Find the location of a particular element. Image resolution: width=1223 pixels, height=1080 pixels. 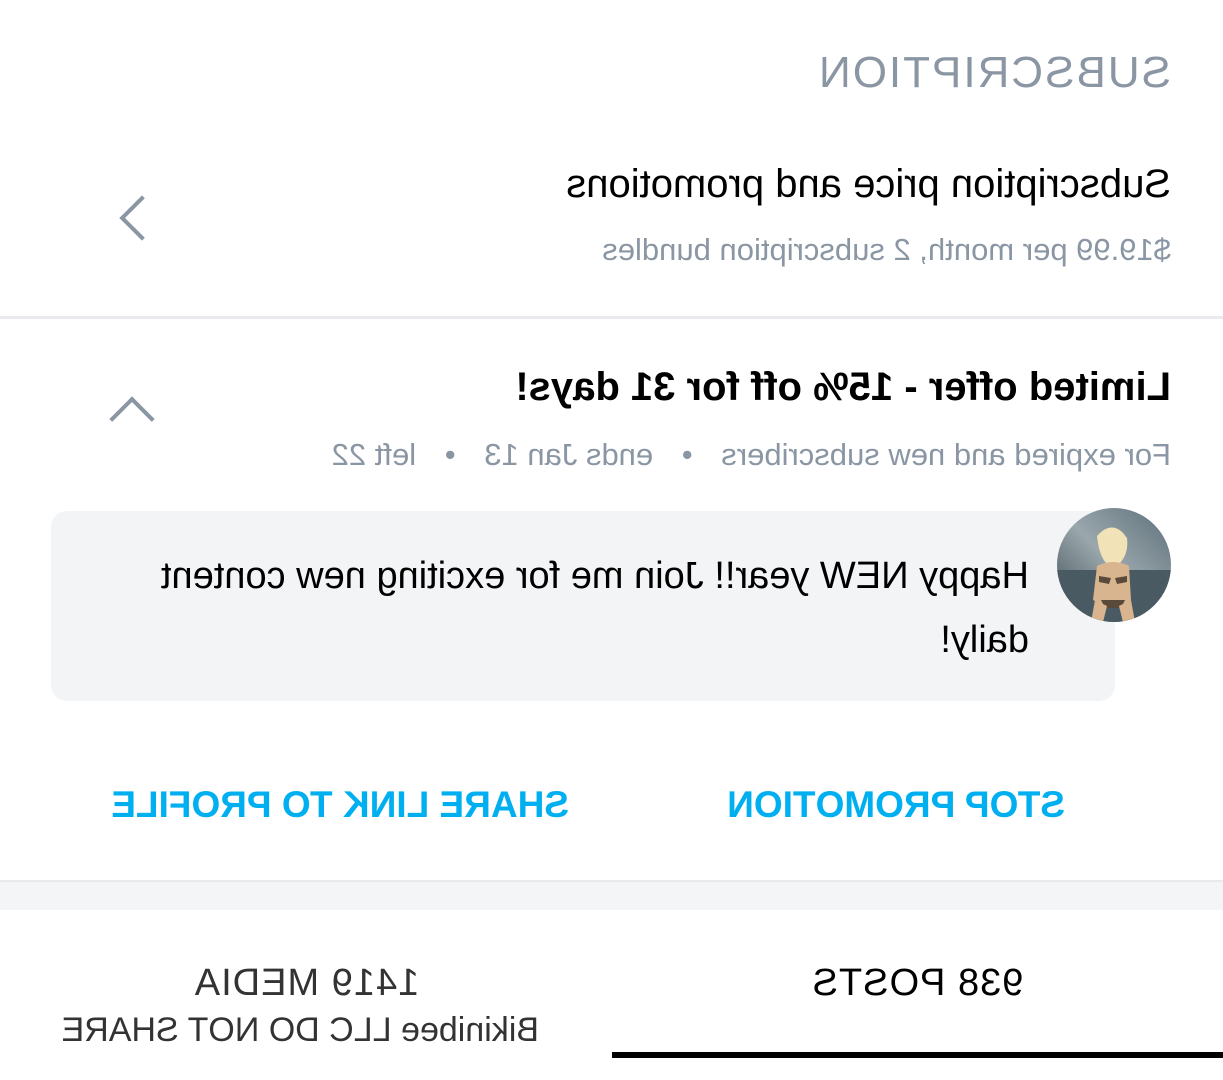

tab-media: 1419 MEDIA is located at coordinates (306, 983).